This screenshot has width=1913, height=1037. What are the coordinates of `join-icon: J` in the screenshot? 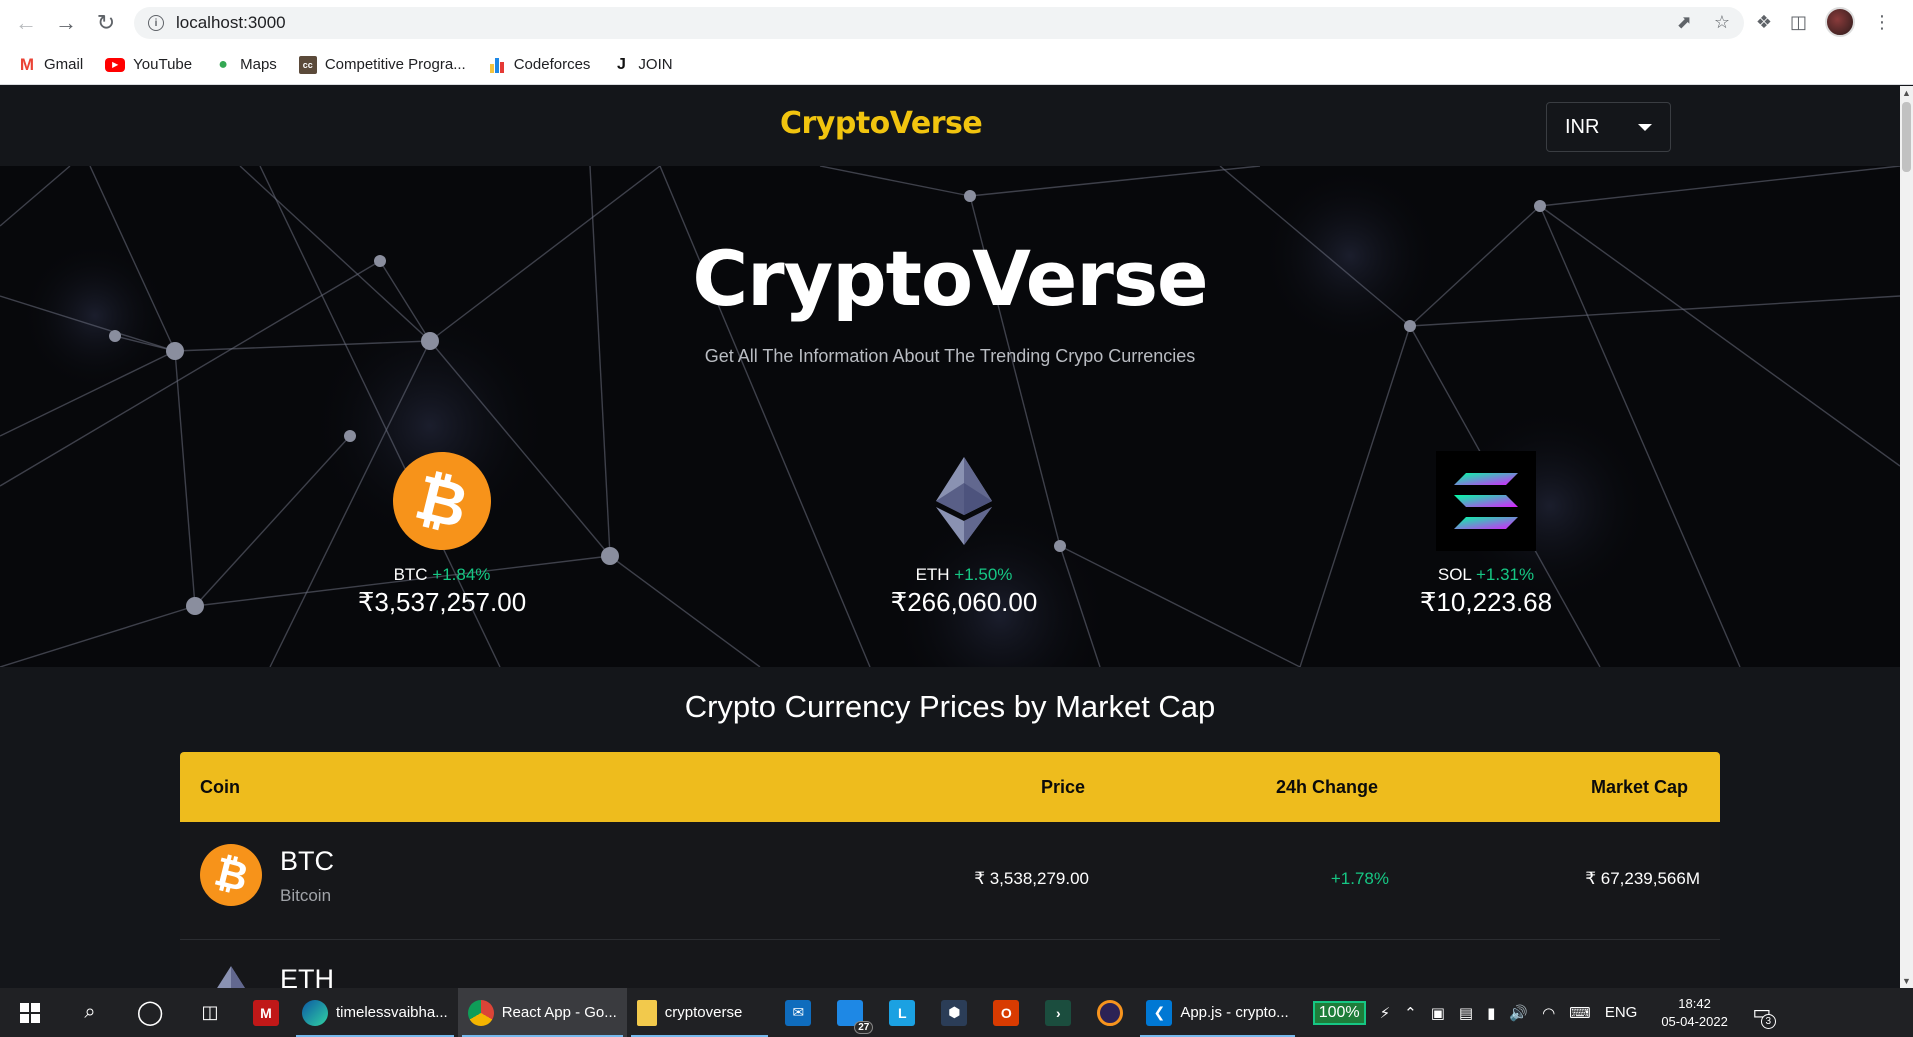 It's located at (621, 64).